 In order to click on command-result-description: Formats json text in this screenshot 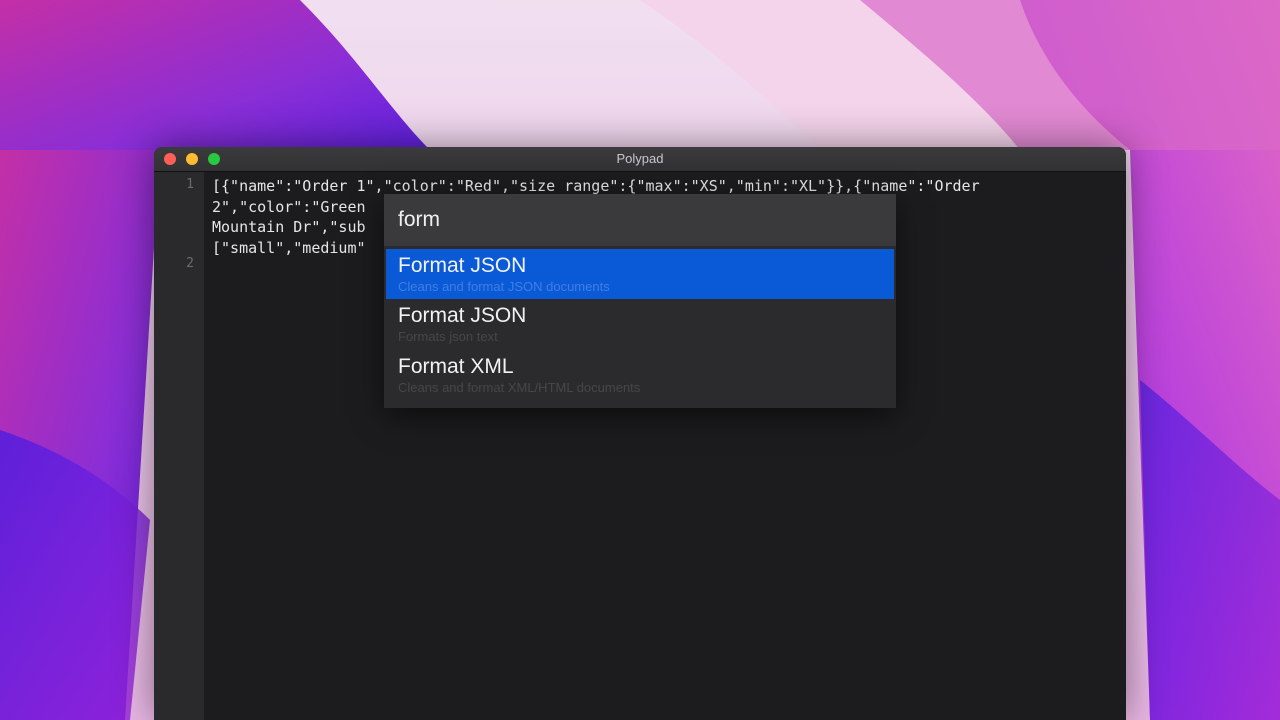, I will do `click(448, 336)`.